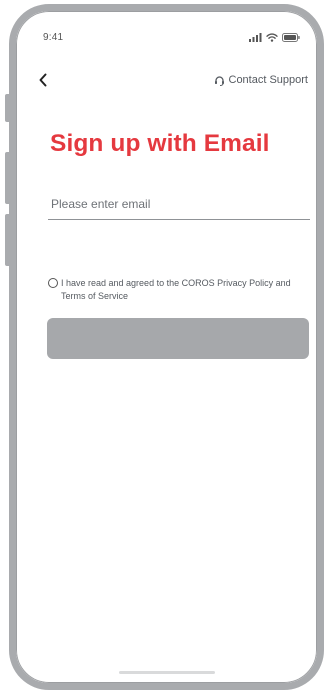  I want to click on page-title: Sign up with Email, so click(160, 143).